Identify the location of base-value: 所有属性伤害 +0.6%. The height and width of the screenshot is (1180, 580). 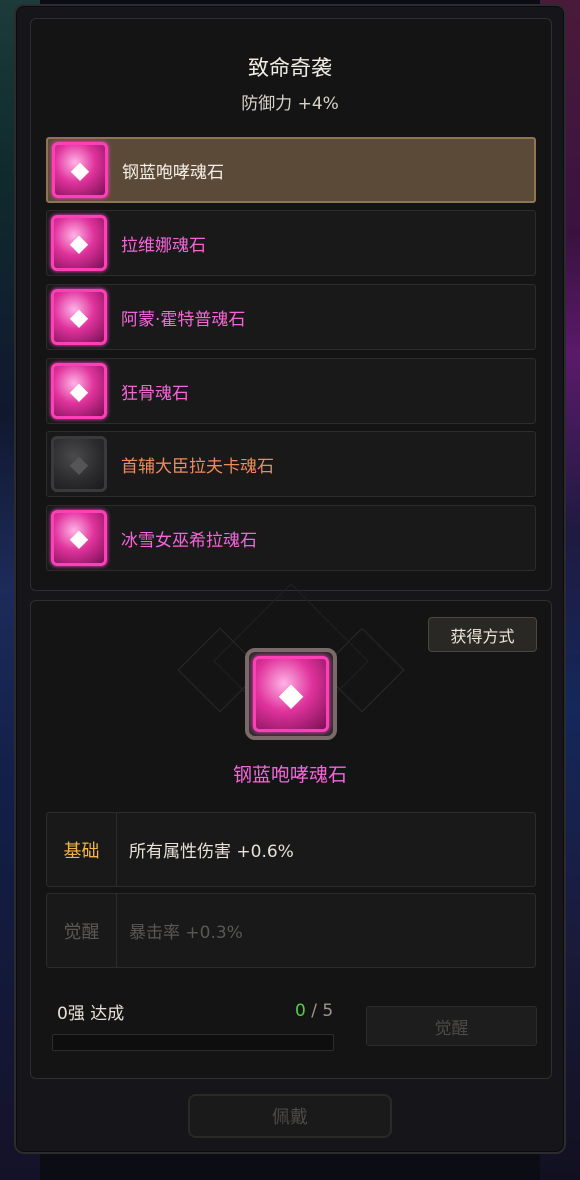
(211, 852).